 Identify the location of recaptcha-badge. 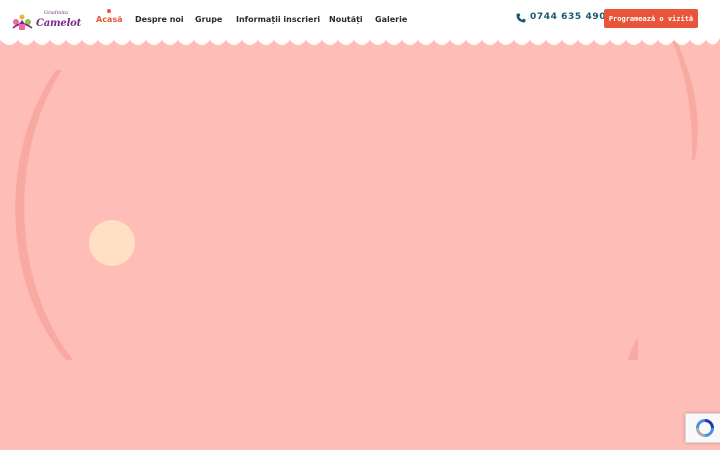
(702, 428).